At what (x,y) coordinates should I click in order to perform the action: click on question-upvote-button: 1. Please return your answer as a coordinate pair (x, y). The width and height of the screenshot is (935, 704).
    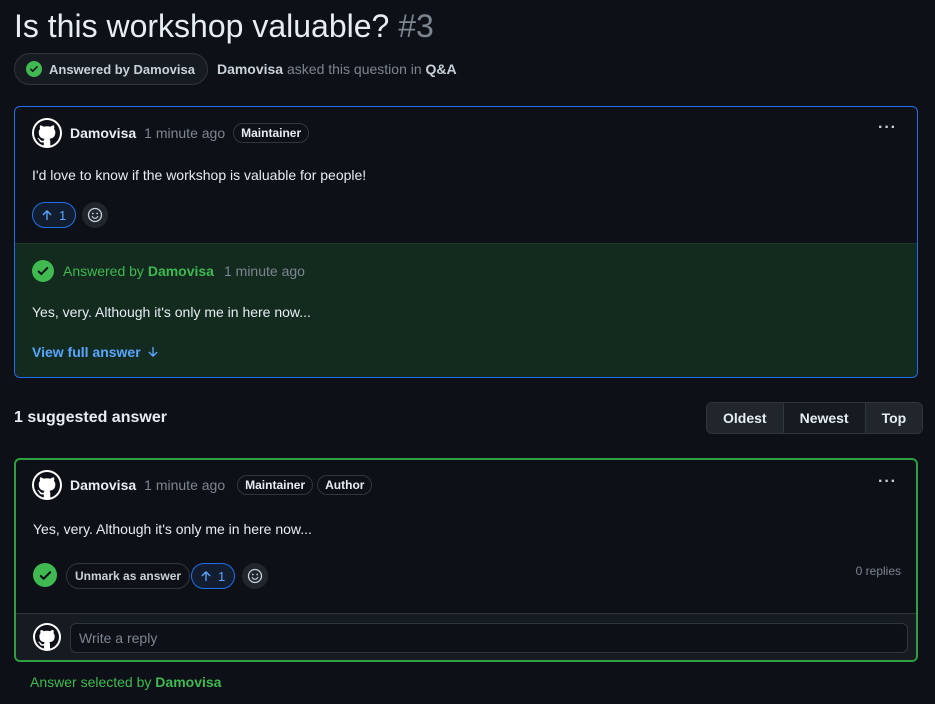
    Looking at the image, I should click on (54, 215).